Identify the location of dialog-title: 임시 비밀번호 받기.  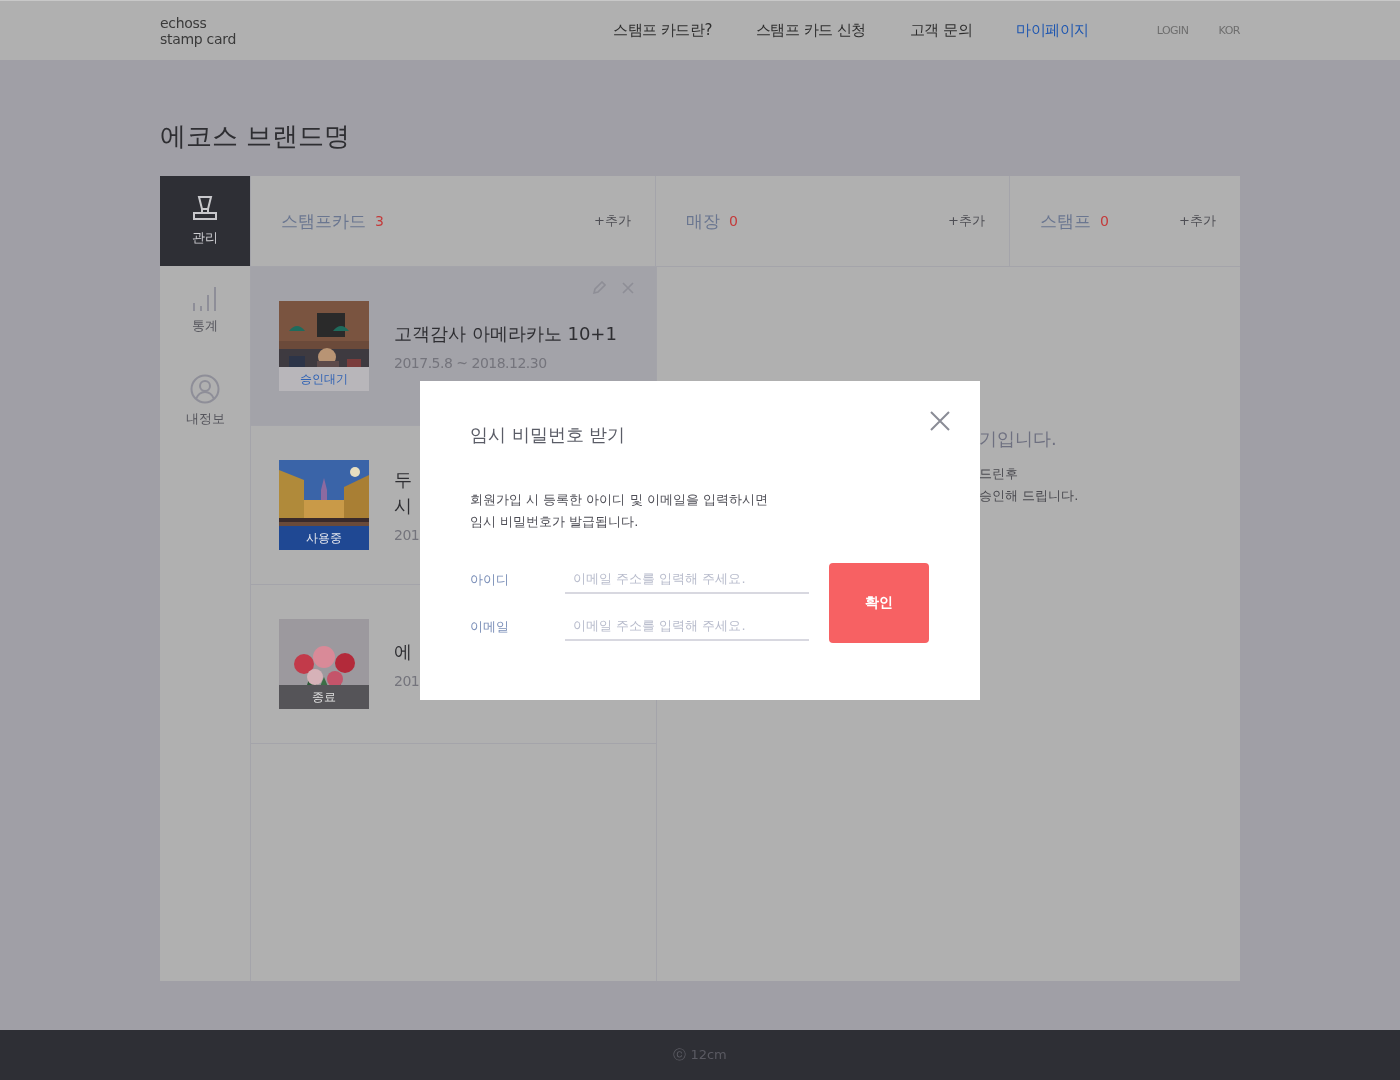
(548, 435).